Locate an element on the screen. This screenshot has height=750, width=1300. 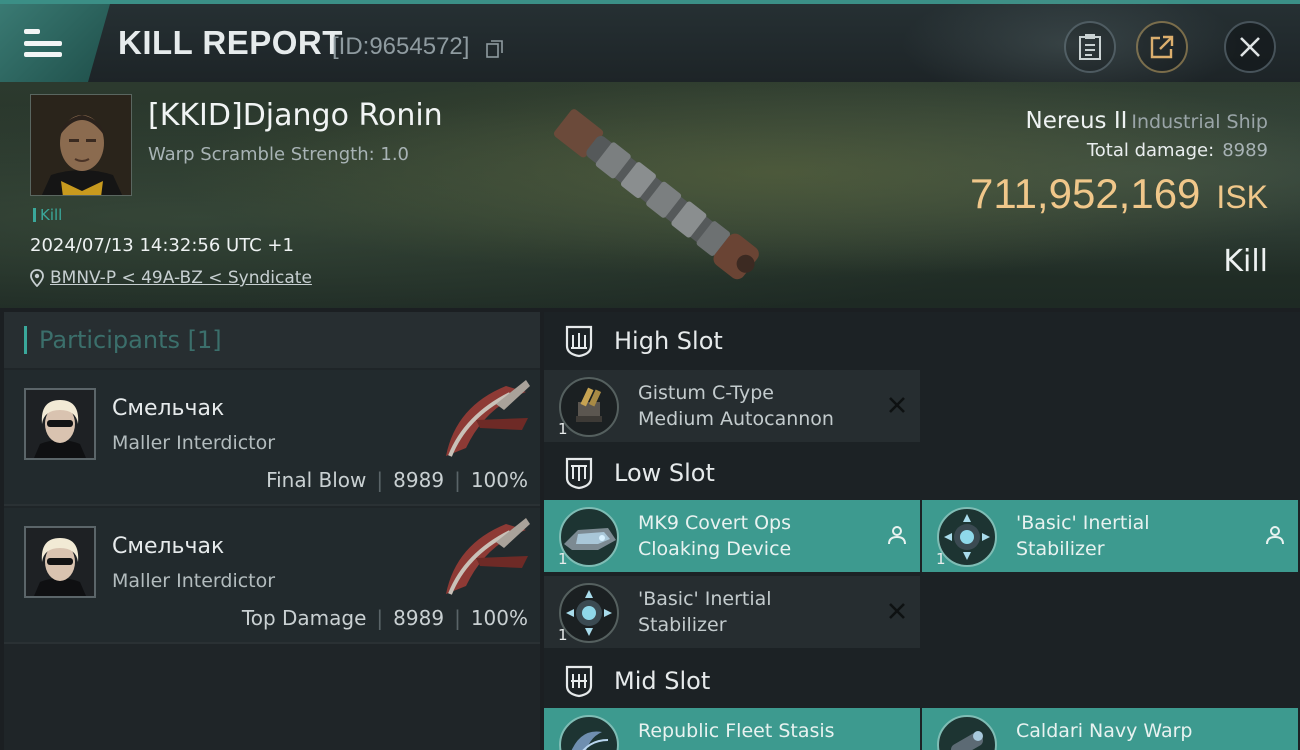
participant-stats: Final Blow | 8989 | 100% is located at coordinates (397, 480).